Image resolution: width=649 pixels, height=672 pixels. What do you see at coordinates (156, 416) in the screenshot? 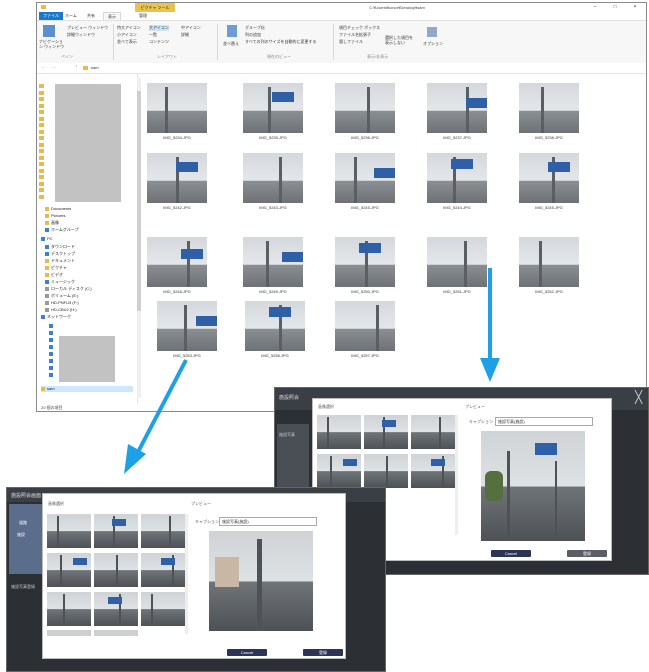
I see `arrow-down-left-icon` at bounding box center [156, 416].